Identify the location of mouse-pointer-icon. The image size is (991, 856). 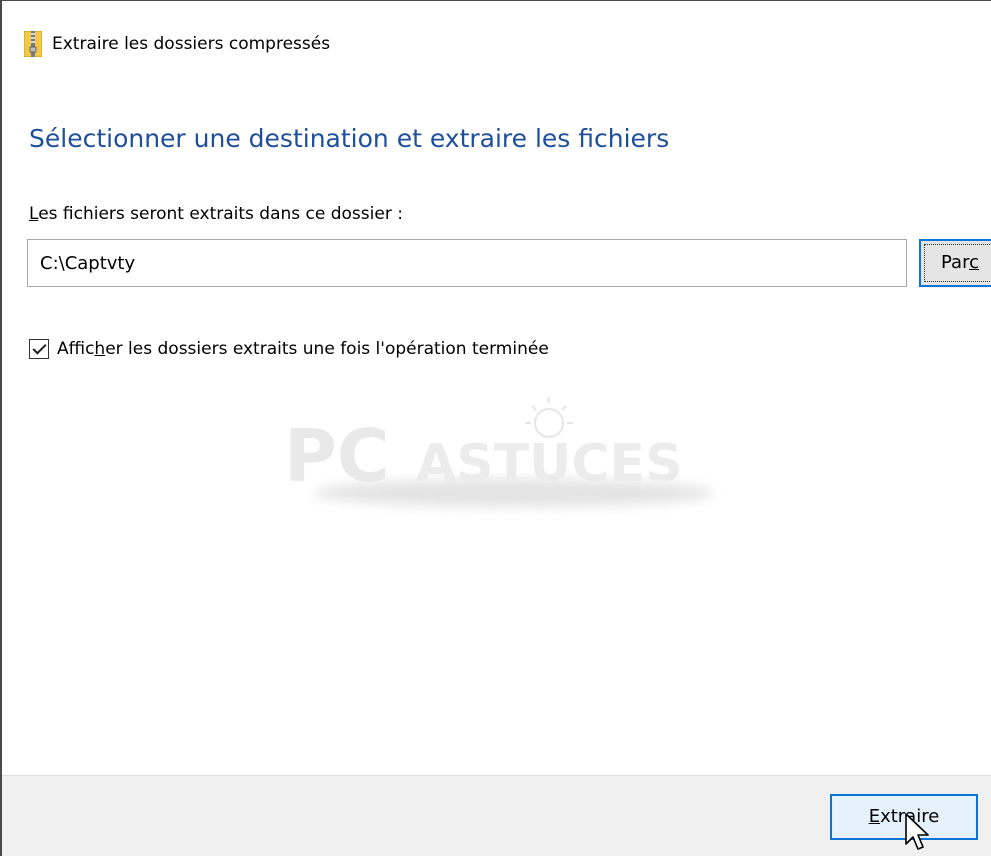
(917, 831).